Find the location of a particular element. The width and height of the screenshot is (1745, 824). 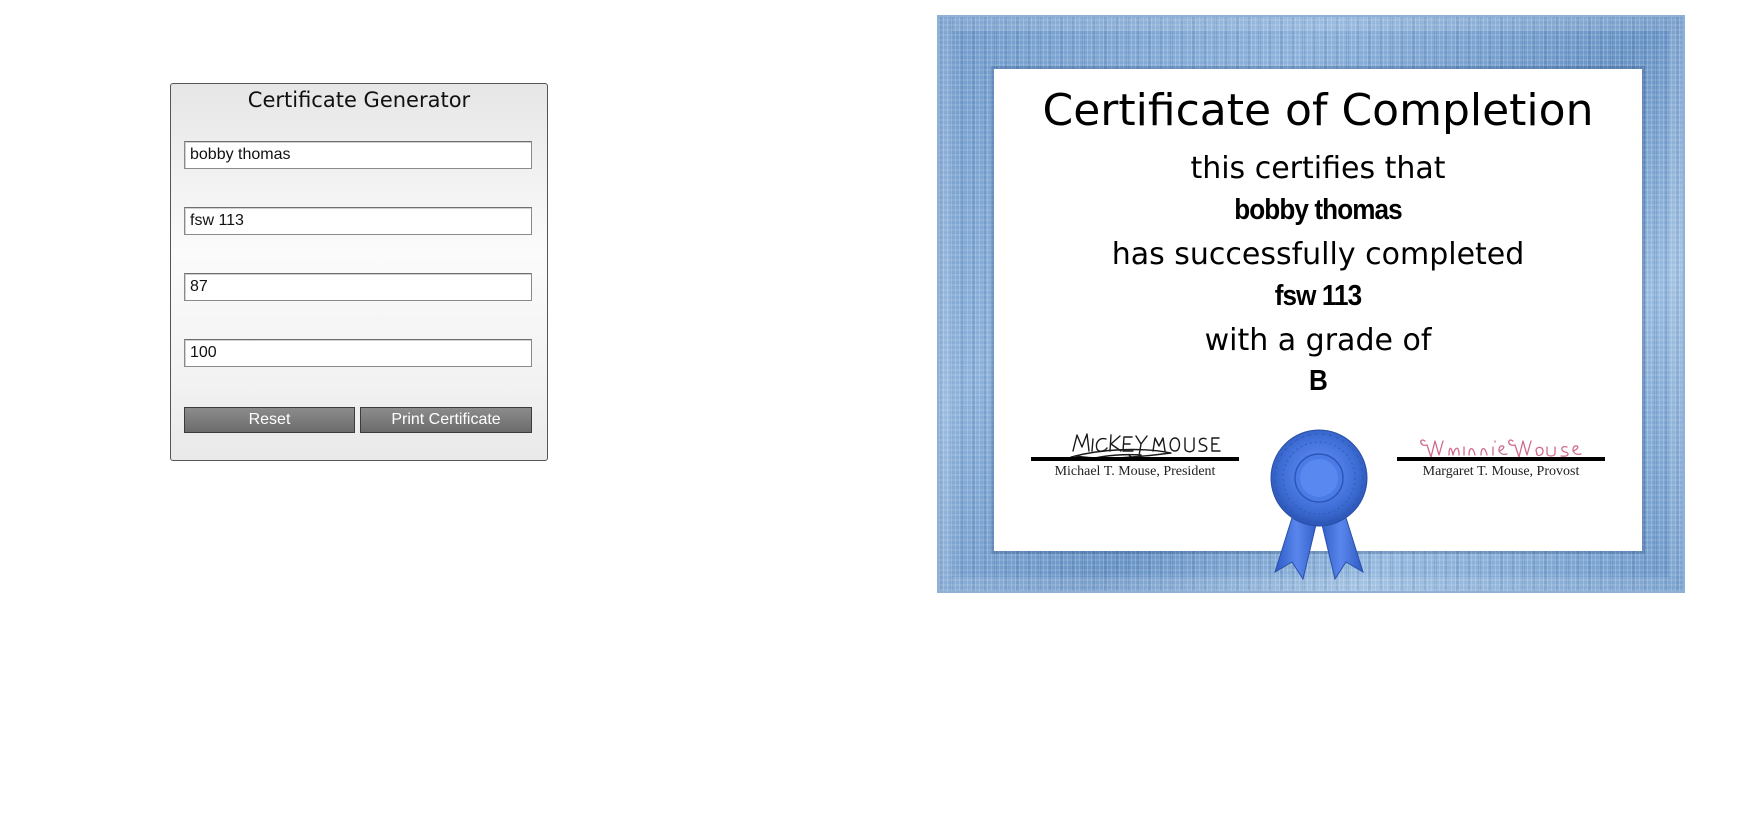

certificate-title: Certificate of Completion is located at coordinates (1318, 110).